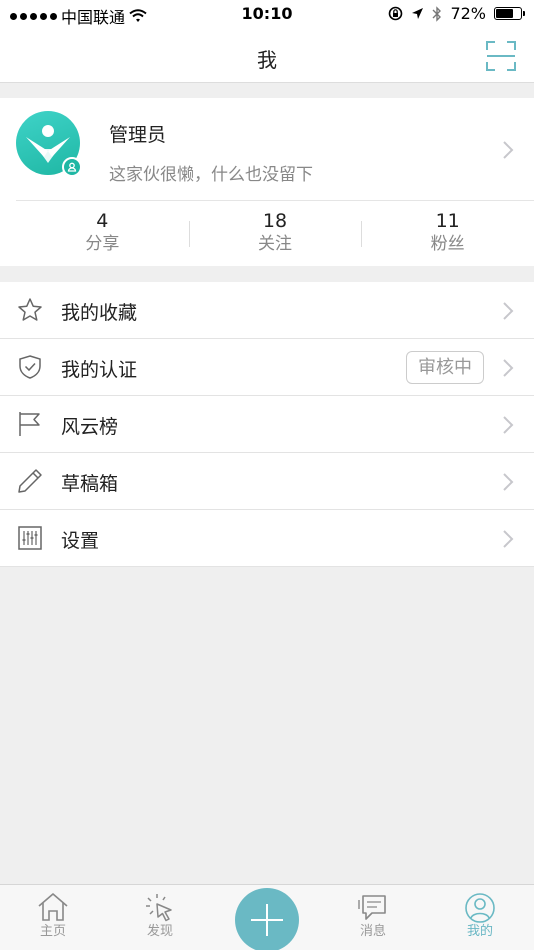  I want to click on stat-shares: 4 分享, so click(102, 232).